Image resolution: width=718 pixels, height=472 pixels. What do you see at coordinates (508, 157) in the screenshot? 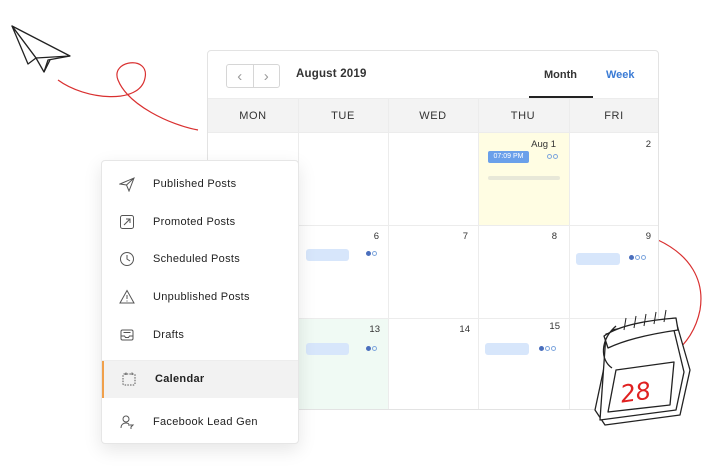
I see `event-time-chip: 07:09 PM` at bounding box center [508, 157].